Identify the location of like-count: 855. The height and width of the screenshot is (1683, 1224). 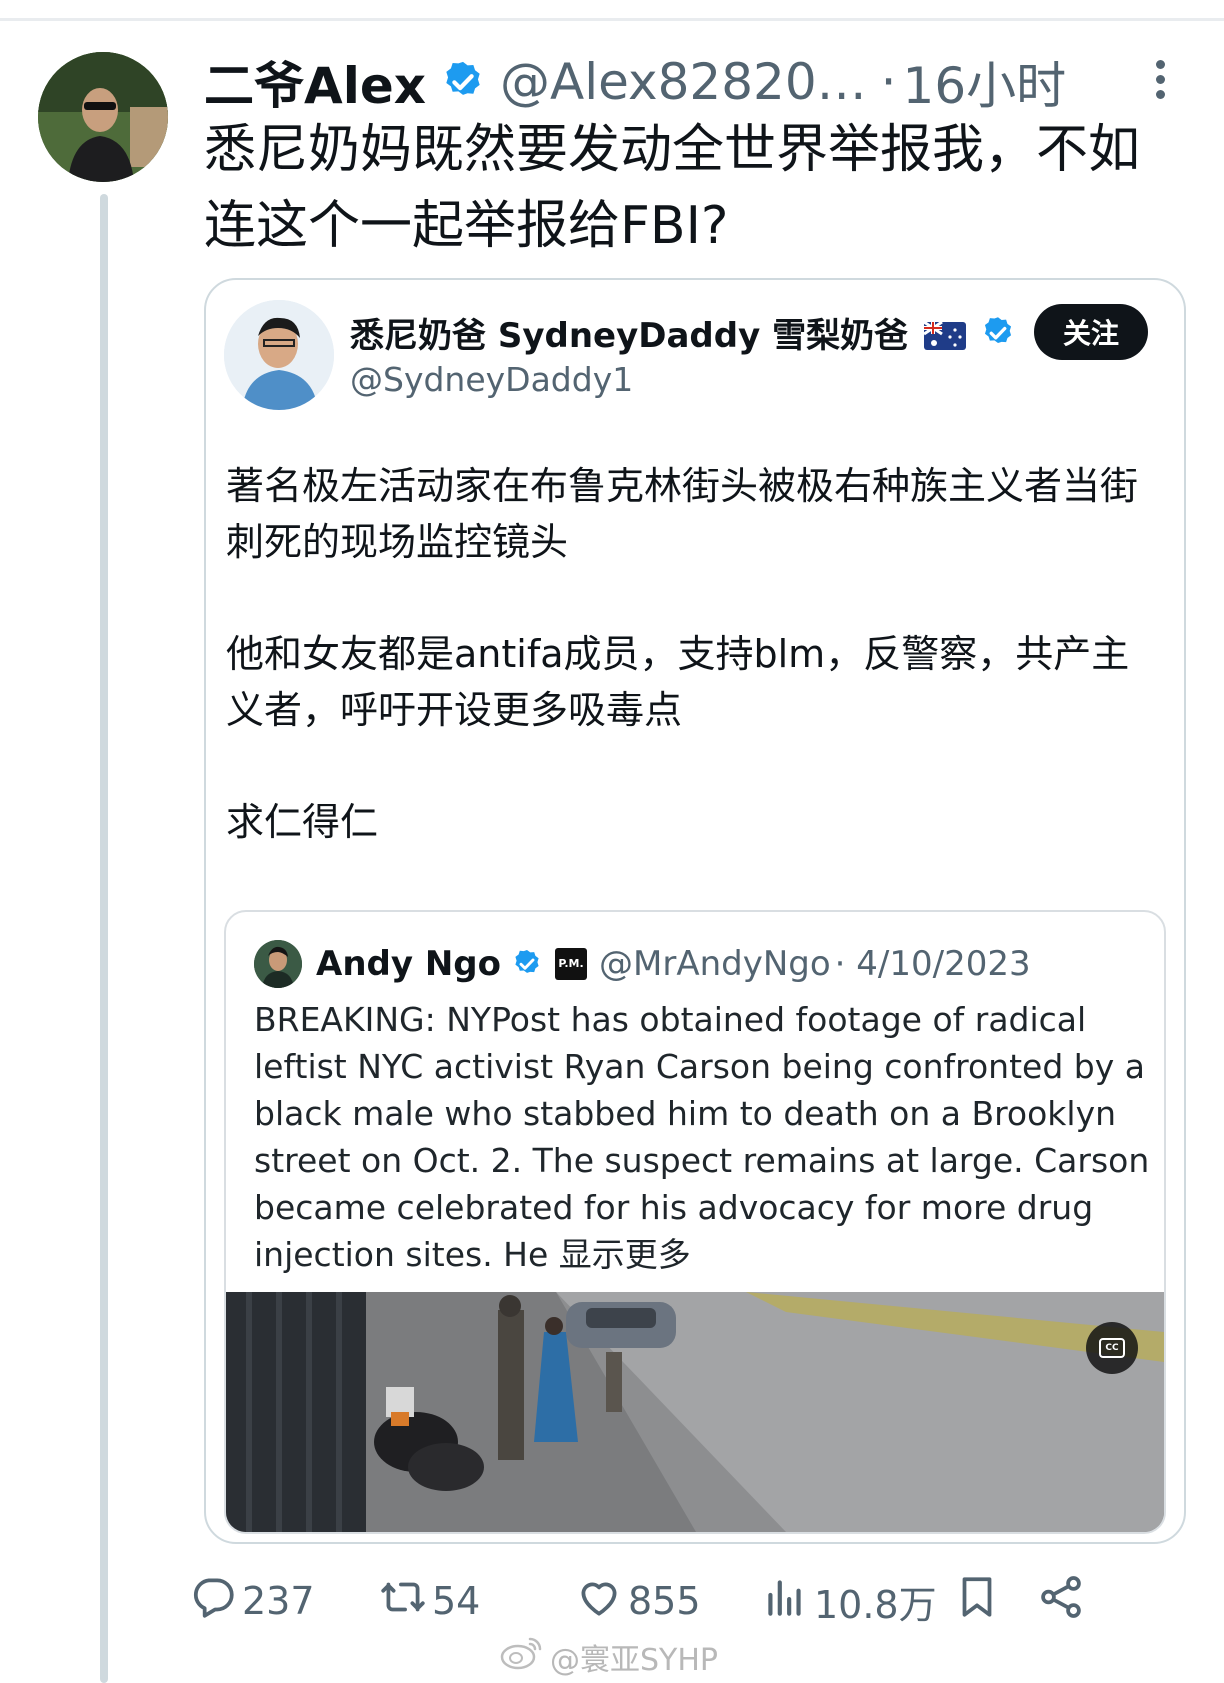
(664, 1601).